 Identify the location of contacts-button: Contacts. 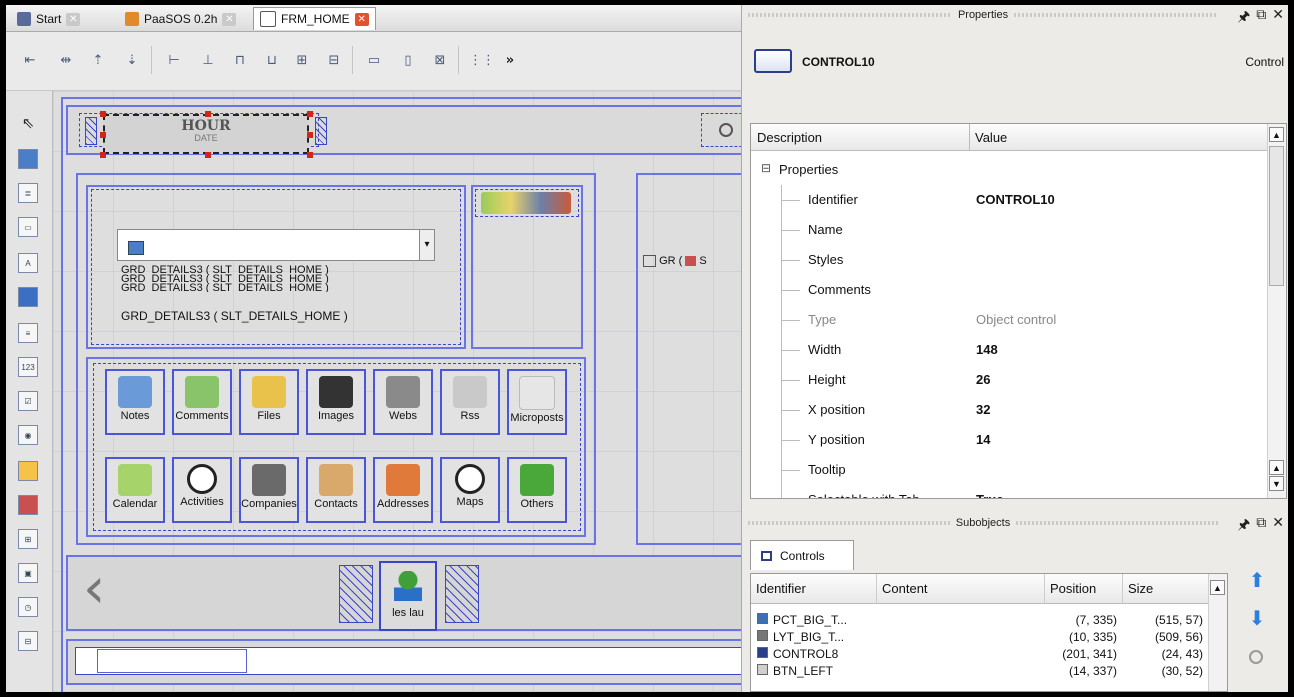
(336, 490).